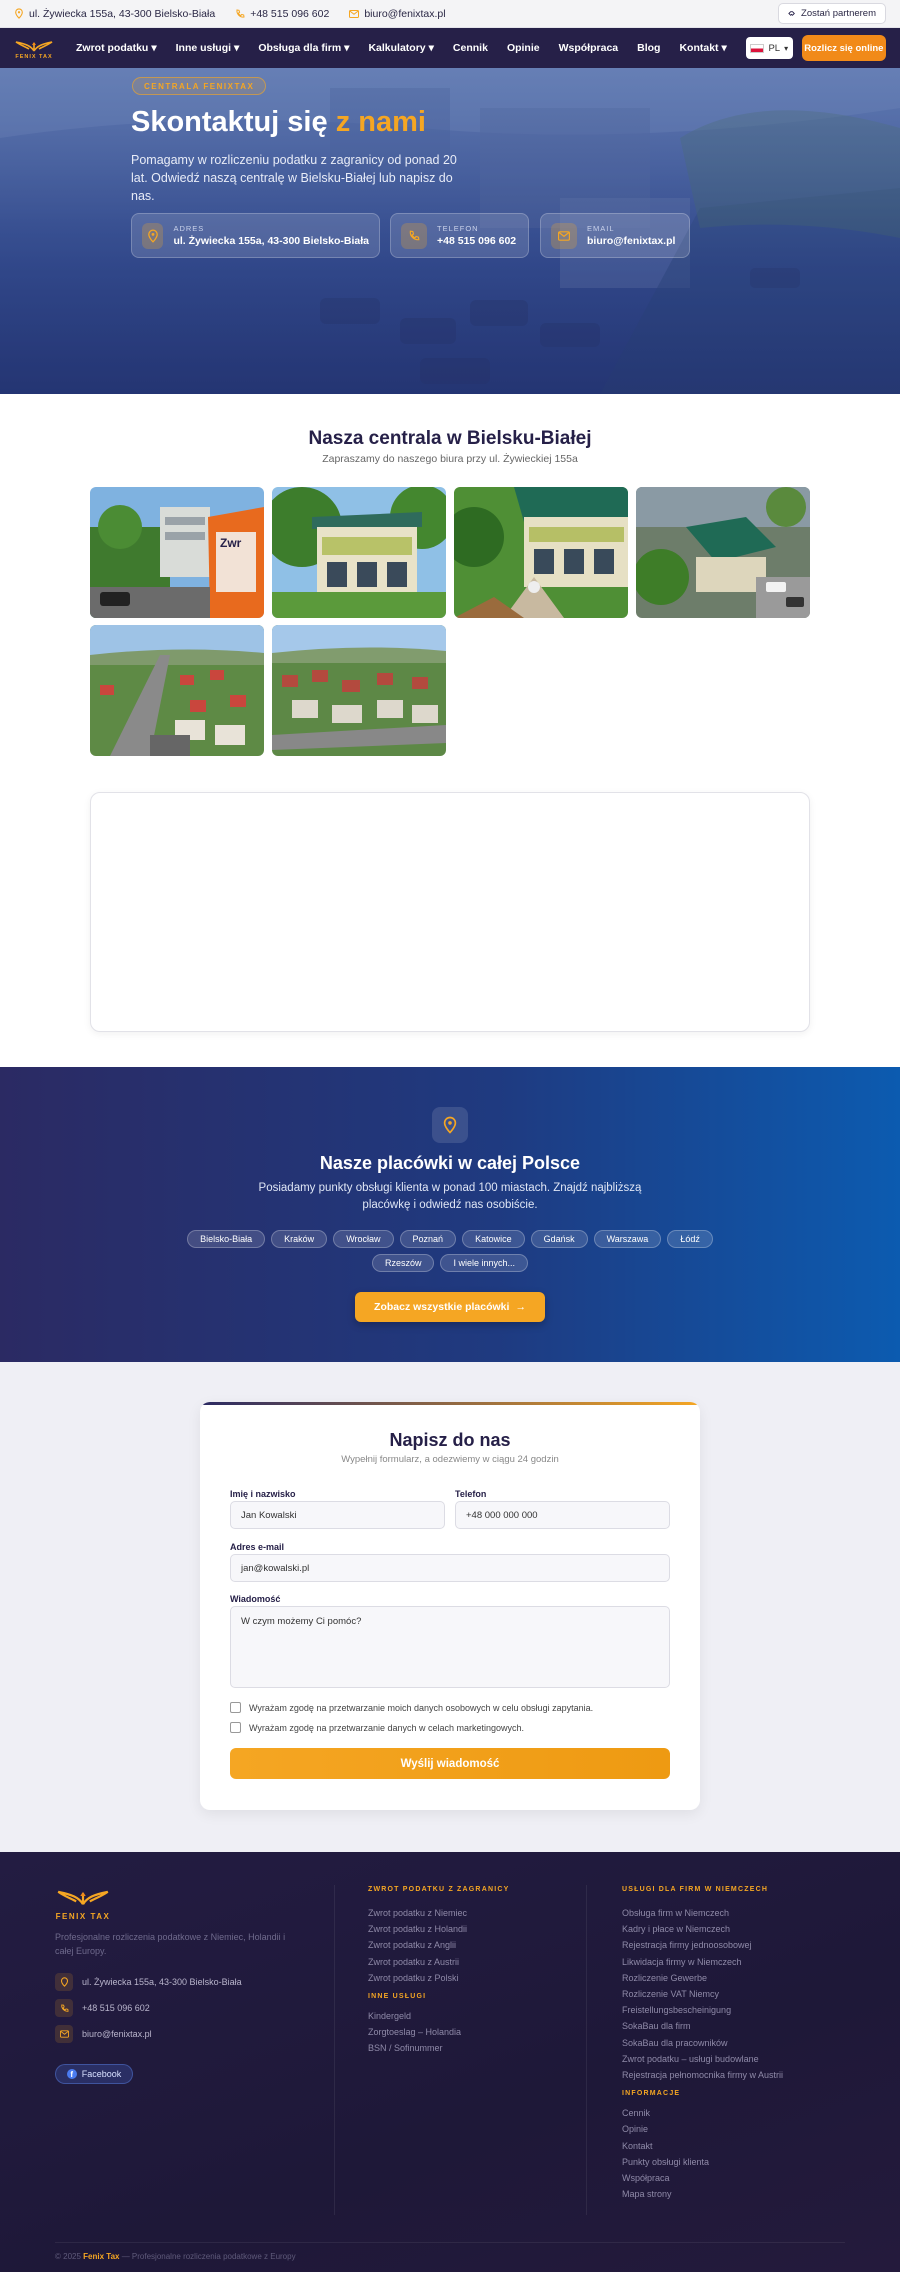 Image resolution: width=900 pixels, height=2272 pixels. I want to click on footer-logo-text: FENIX TAX, so click(83, 1916).